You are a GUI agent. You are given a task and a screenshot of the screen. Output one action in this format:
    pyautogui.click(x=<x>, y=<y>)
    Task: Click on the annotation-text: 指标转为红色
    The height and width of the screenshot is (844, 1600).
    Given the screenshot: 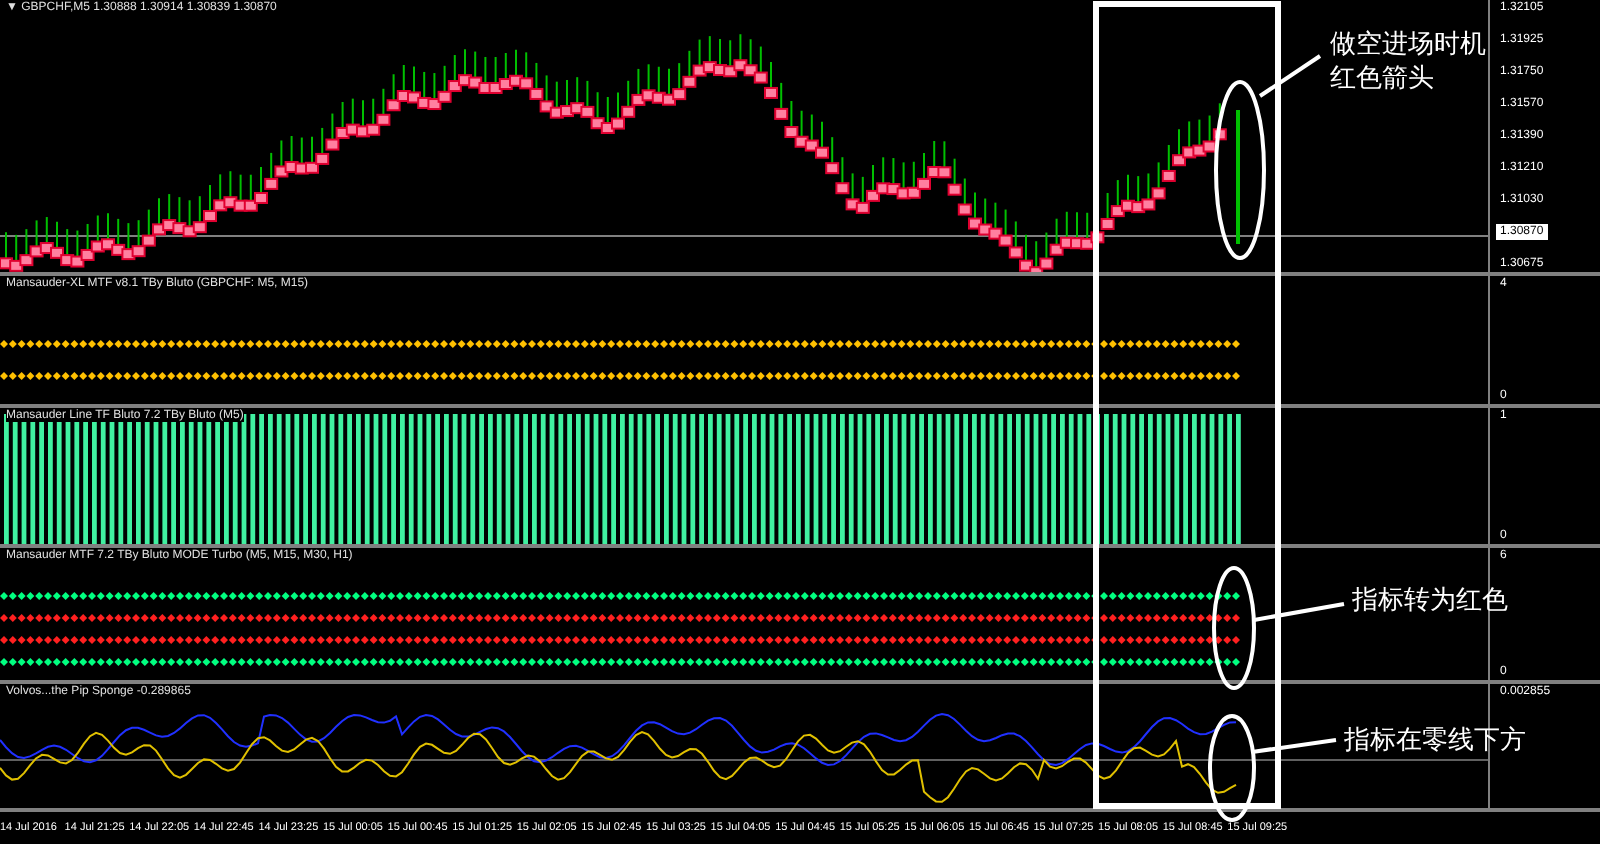 What is the action you would take?
    pyautogui.click(x=1430, y=601)
    